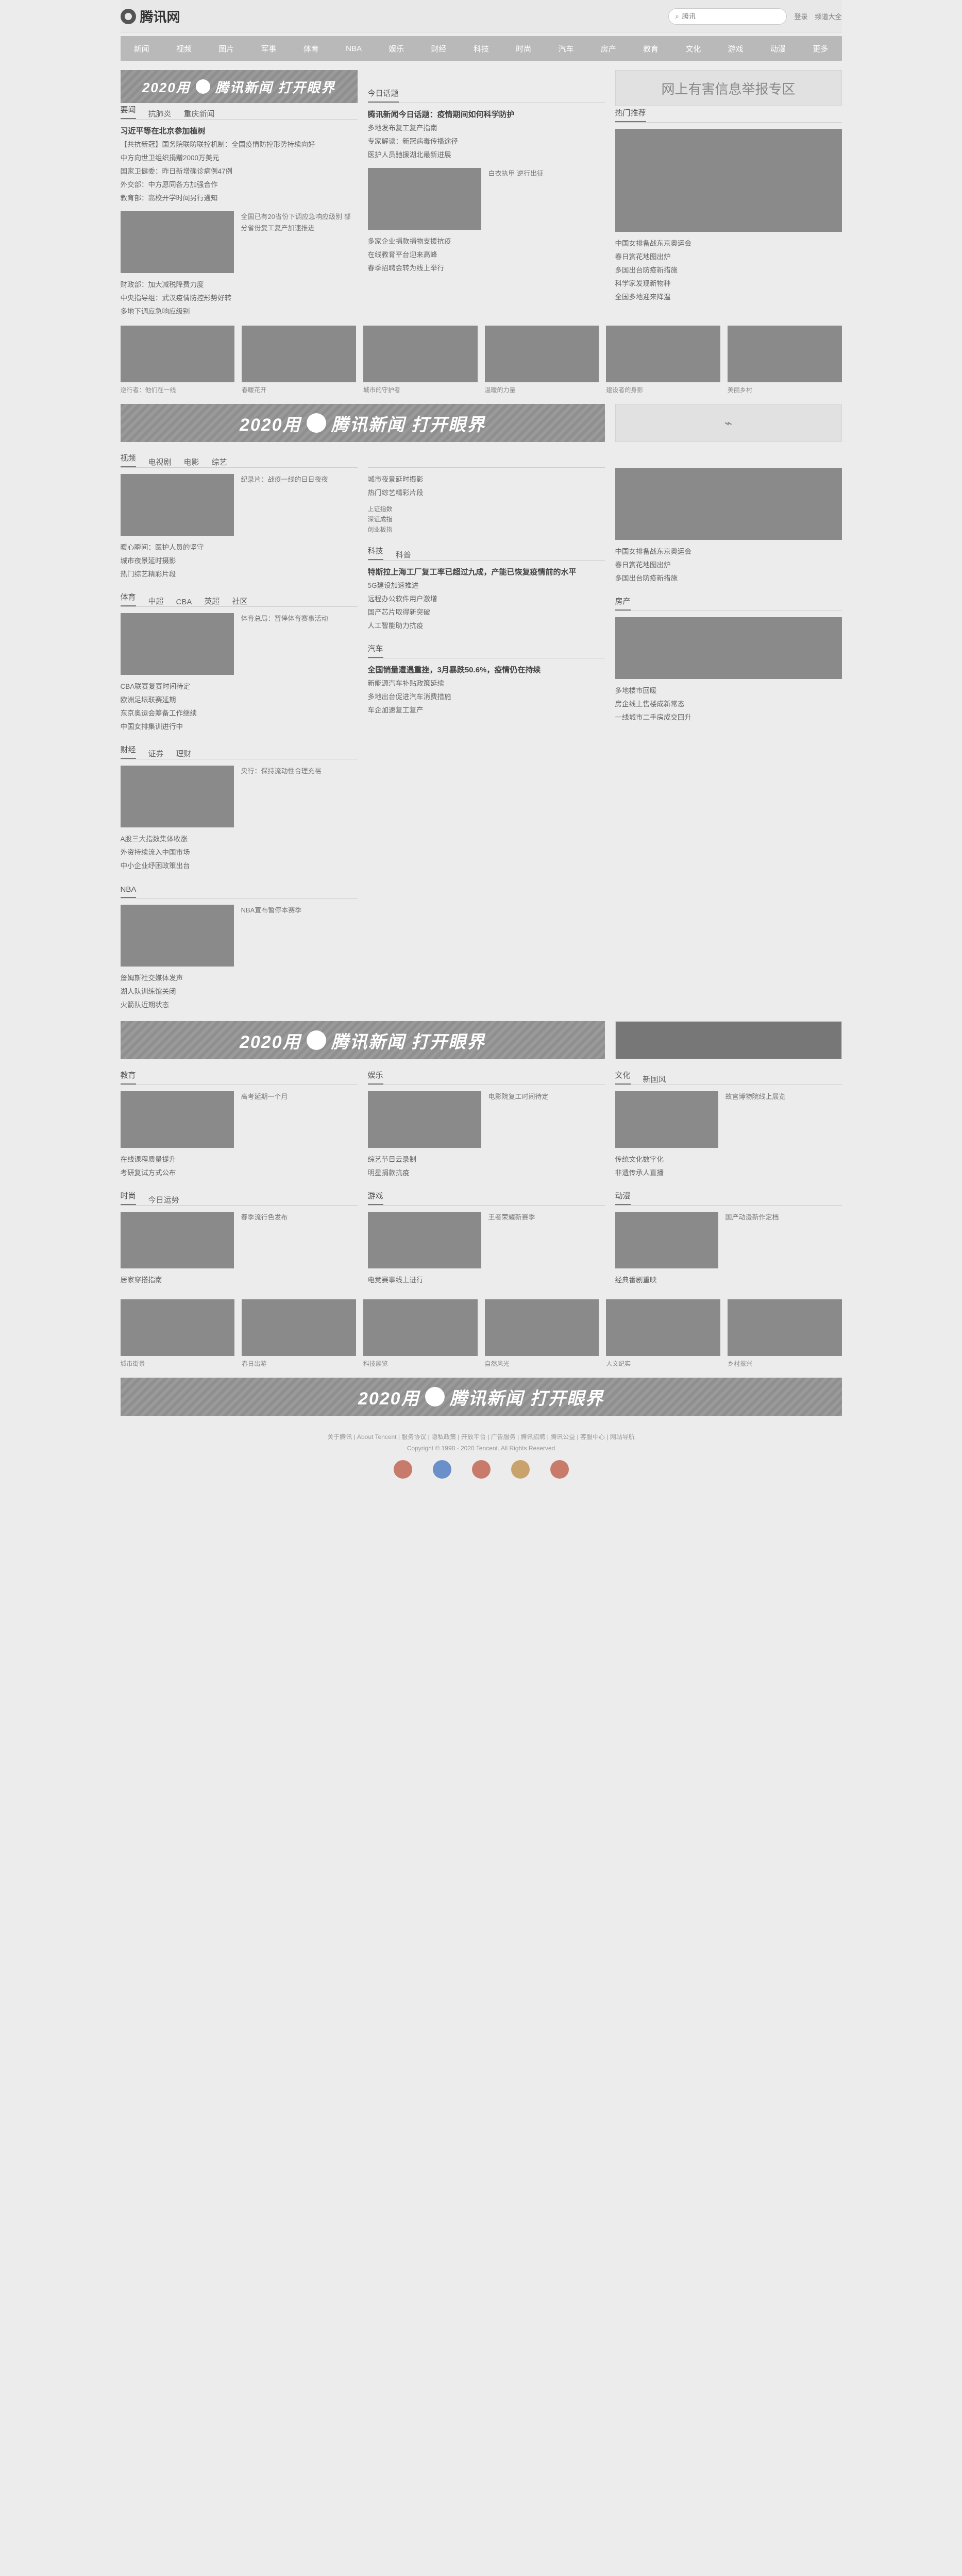 Image resolution: width=962 pixels, height=2576 pixels. I want to click on list-item: 中小企业纾困政策出台, so click(239, 866).